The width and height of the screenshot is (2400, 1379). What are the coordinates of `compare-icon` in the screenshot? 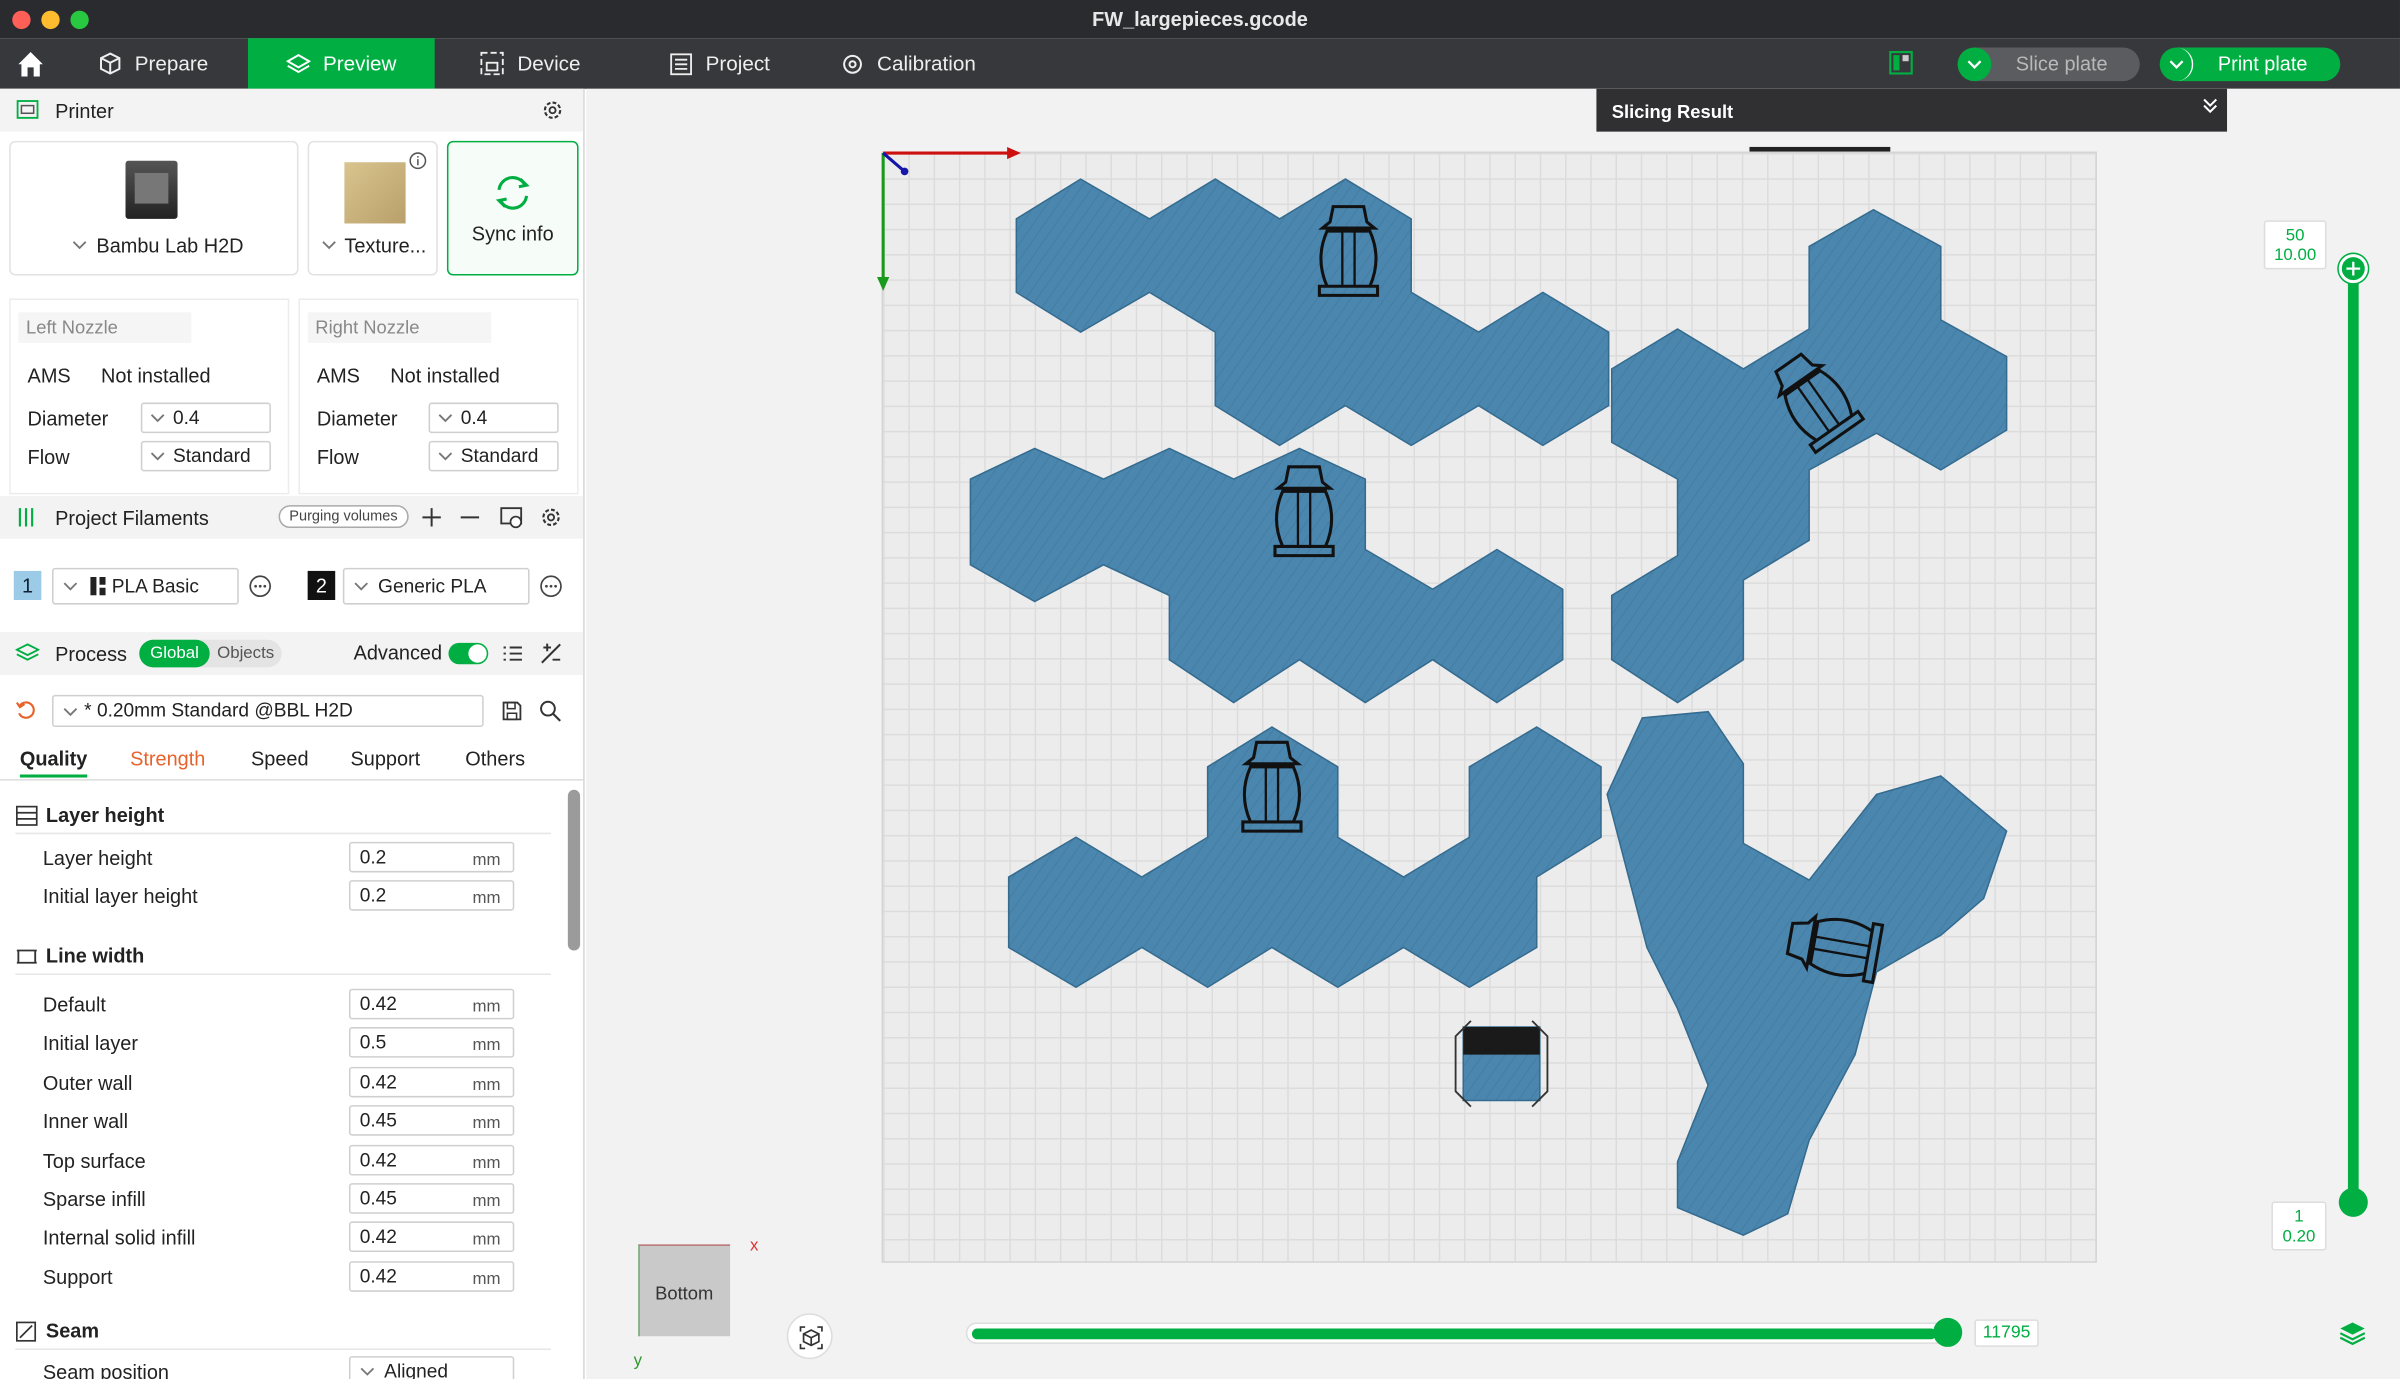 It's located at (551, 653).